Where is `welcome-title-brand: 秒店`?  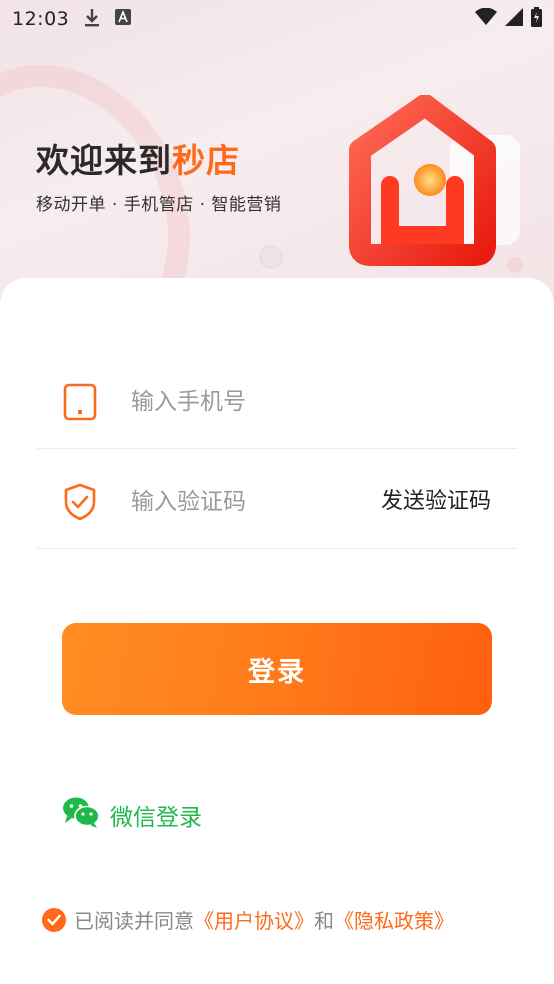
welcome-title-brand: 秒店 is located at coordinates (206, 160).